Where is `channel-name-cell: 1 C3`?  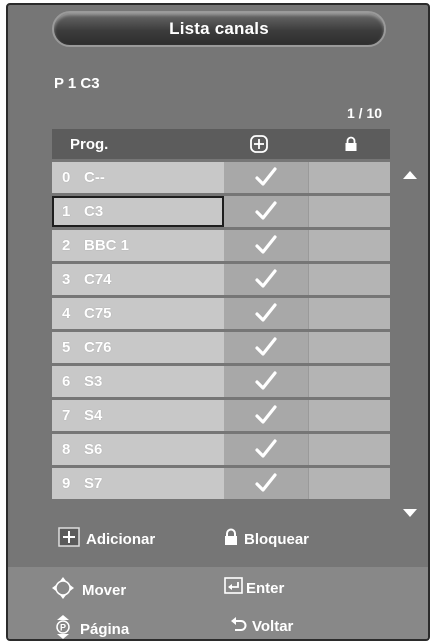
channel-name-cell: 1 C3 is located at coordinates (138, 211).